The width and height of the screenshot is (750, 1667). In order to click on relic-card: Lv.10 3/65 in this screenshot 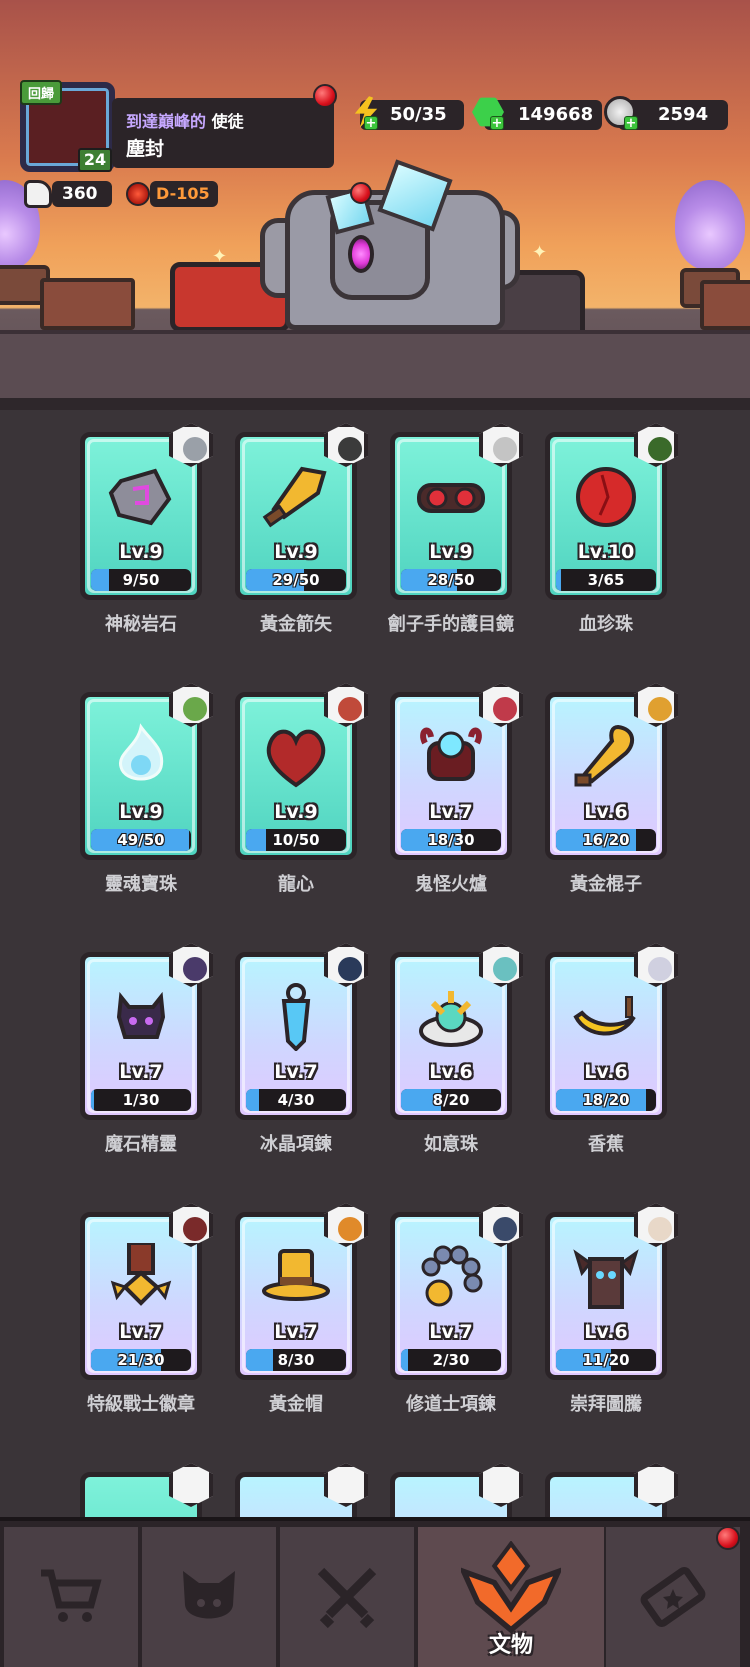, I will do `click(611, 511)`.